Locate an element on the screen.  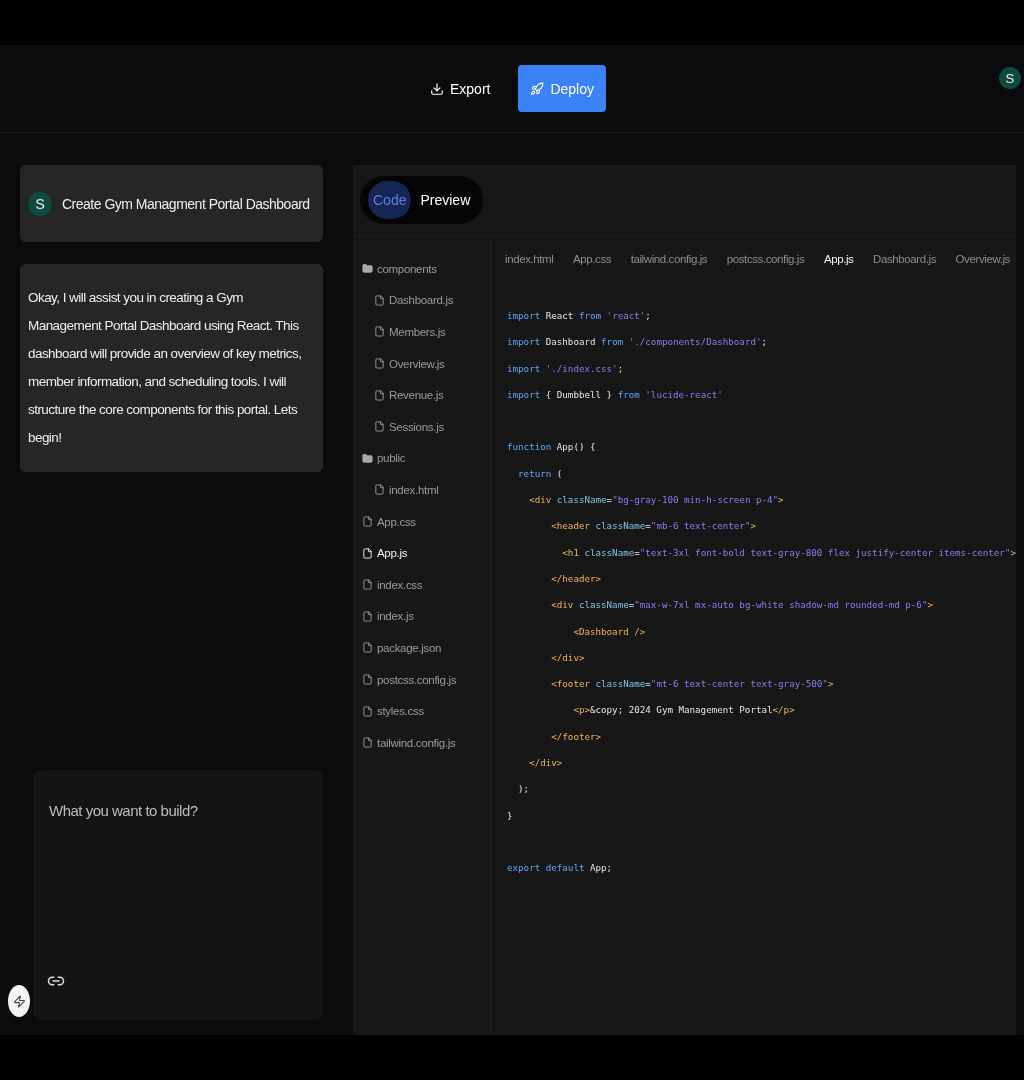
file-item: styles.css is located at coordinates (421, 711).